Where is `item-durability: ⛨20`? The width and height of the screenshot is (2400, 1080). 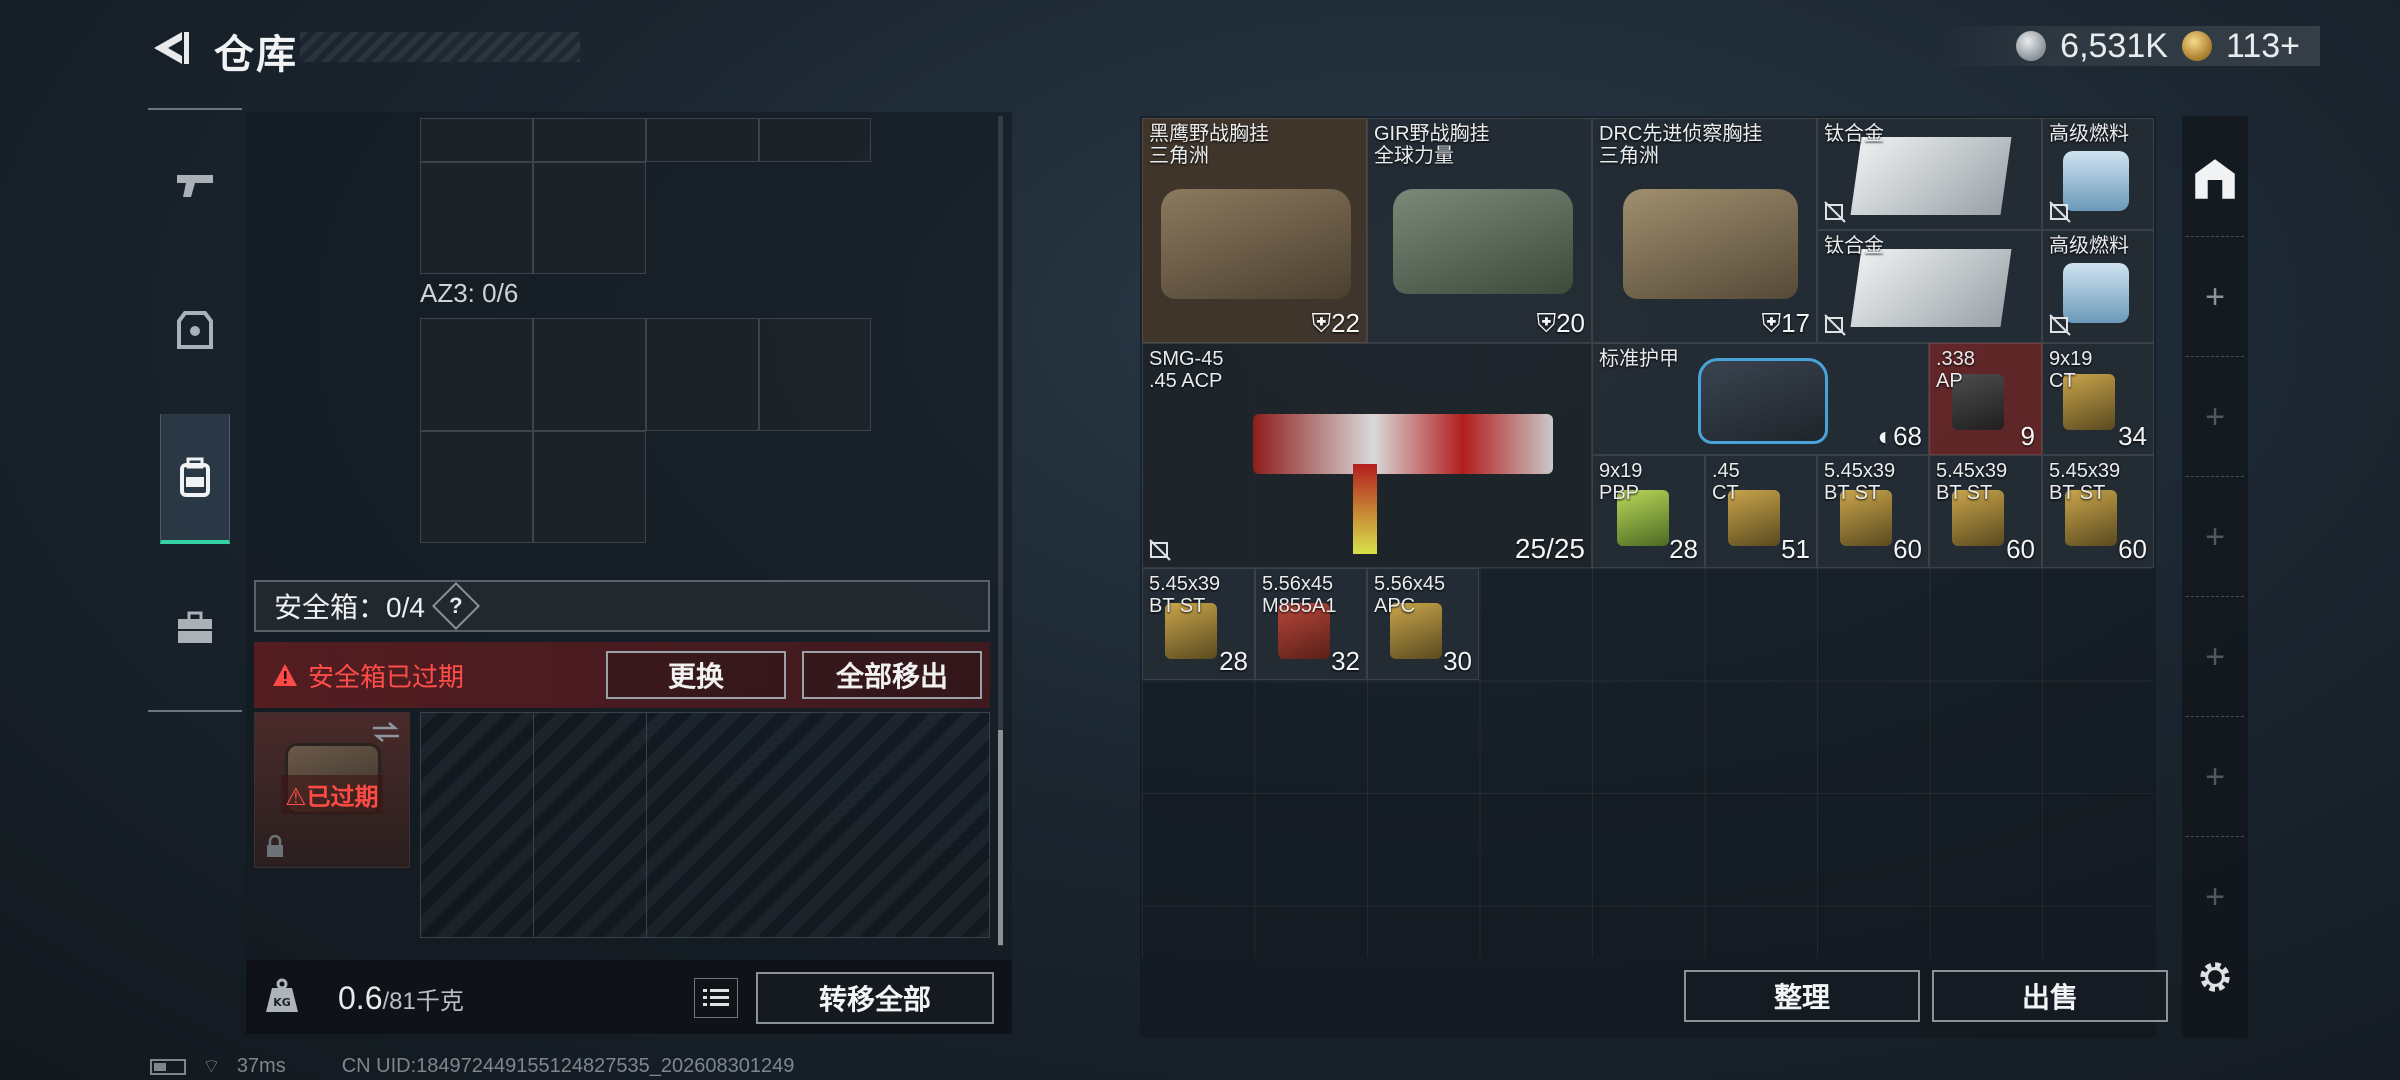 item-durability: ⛨20 is located at coordinates (1560, 323).